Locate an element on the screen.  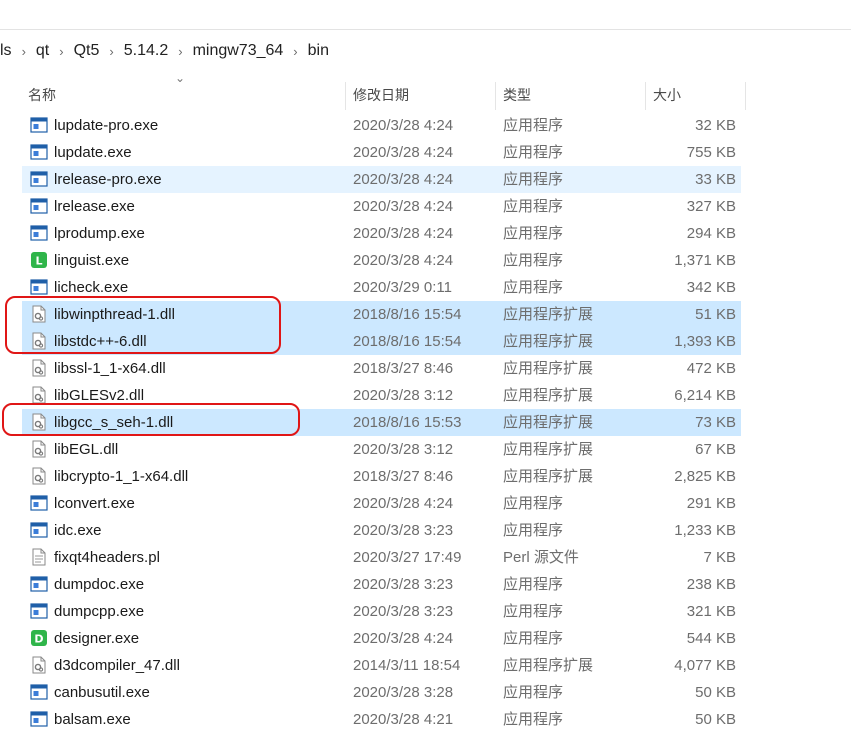
file-date: 2020/3/28 4:21 is located at coordinates (403, 719).